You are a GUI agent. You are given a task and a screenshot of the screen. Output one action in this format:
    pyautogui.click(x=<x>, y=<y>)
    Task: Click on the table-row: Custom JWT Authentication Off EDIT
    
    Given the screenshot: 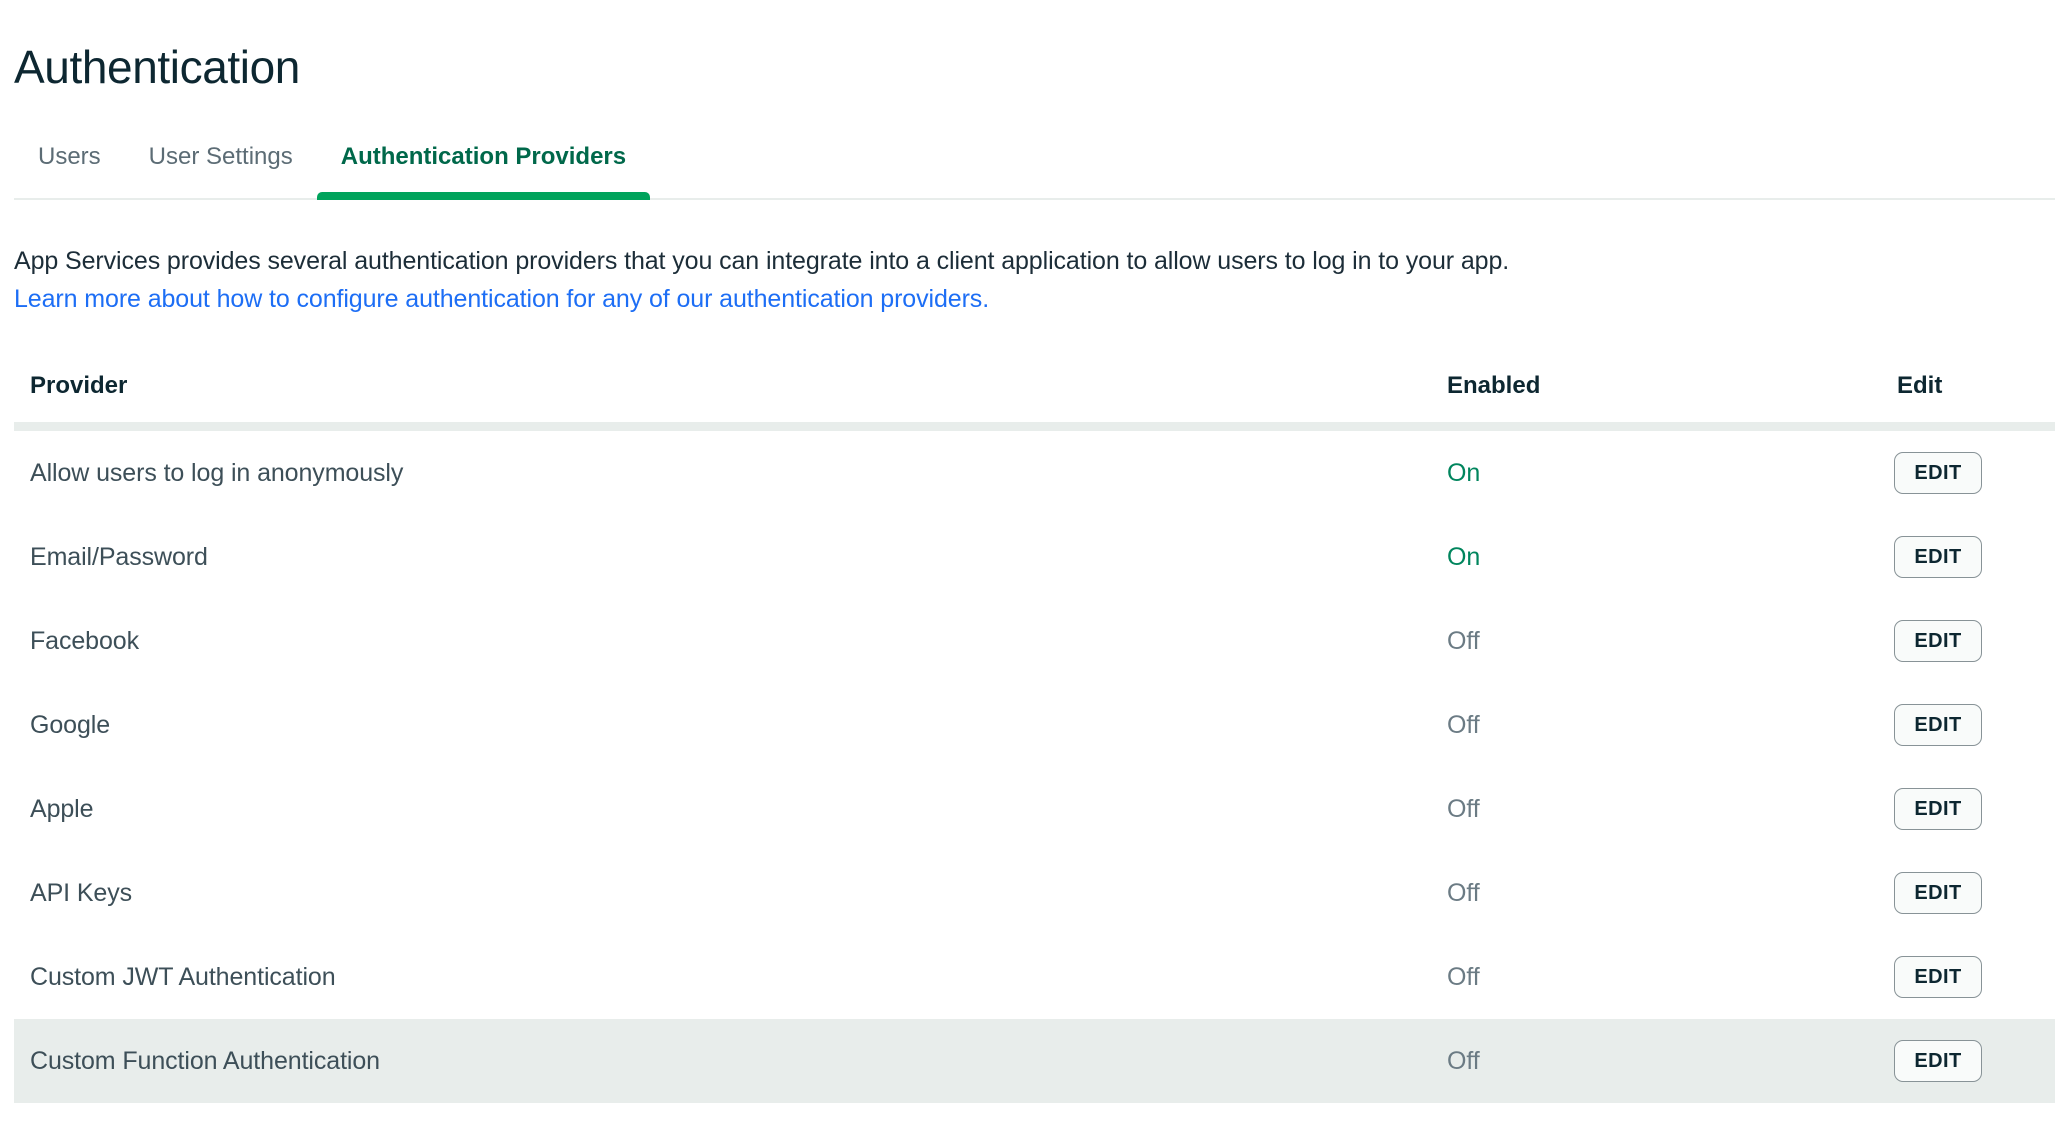 What is the action you would take?
    pyautogui.click(x=1034, y=977)
    